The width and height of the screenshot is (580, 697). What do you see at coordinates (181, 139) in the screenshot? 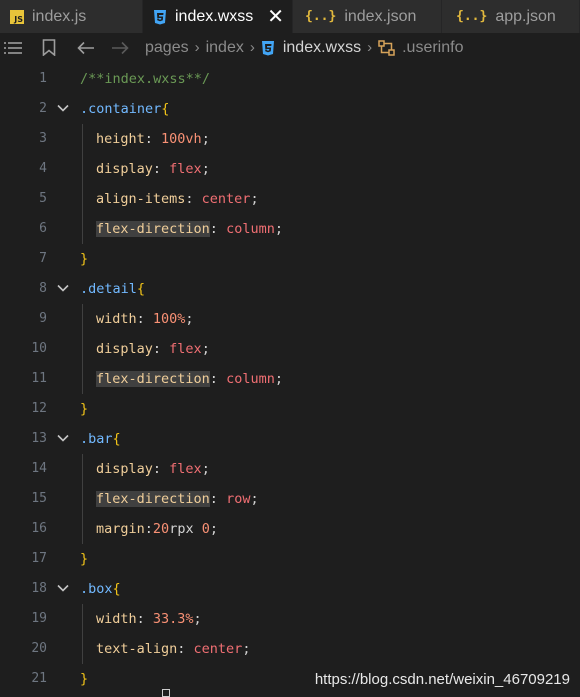
I see `num-token: 100vh` at bounding box center [181, 139].